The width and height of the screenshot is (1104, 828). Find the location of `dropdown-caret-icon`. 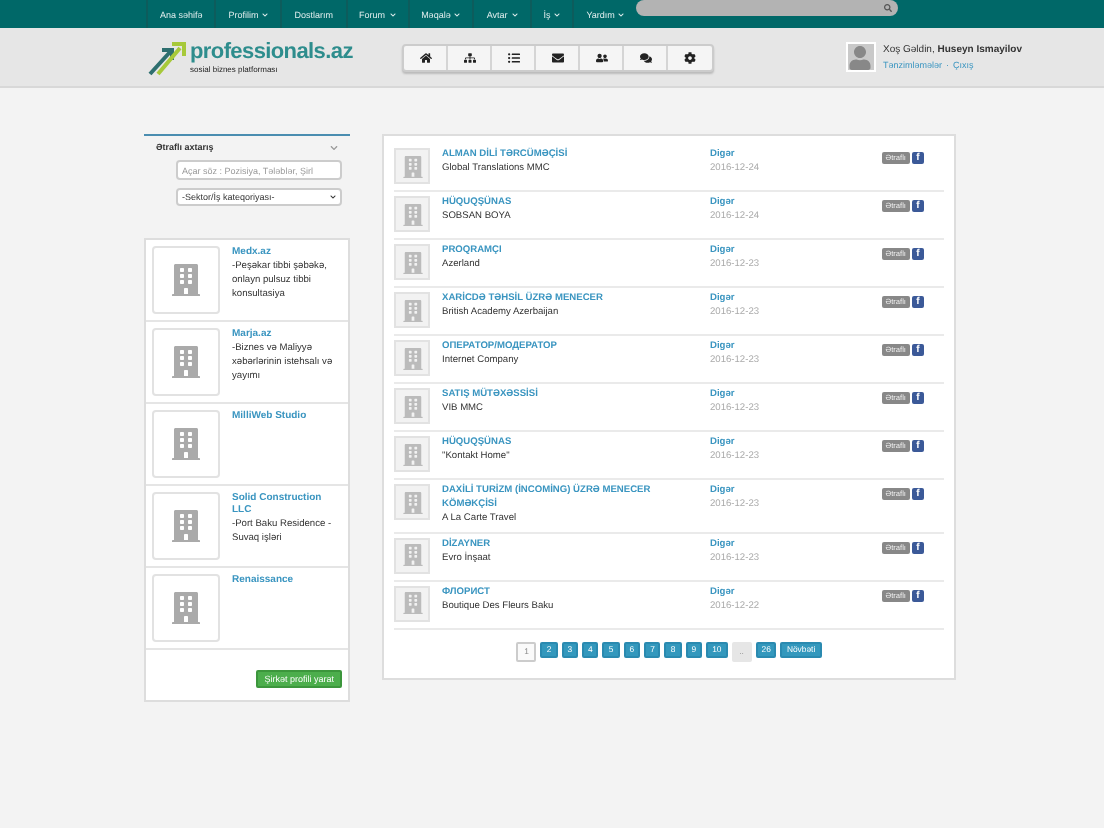

dropdown-caret-icon is located at coordinates (333, 197).